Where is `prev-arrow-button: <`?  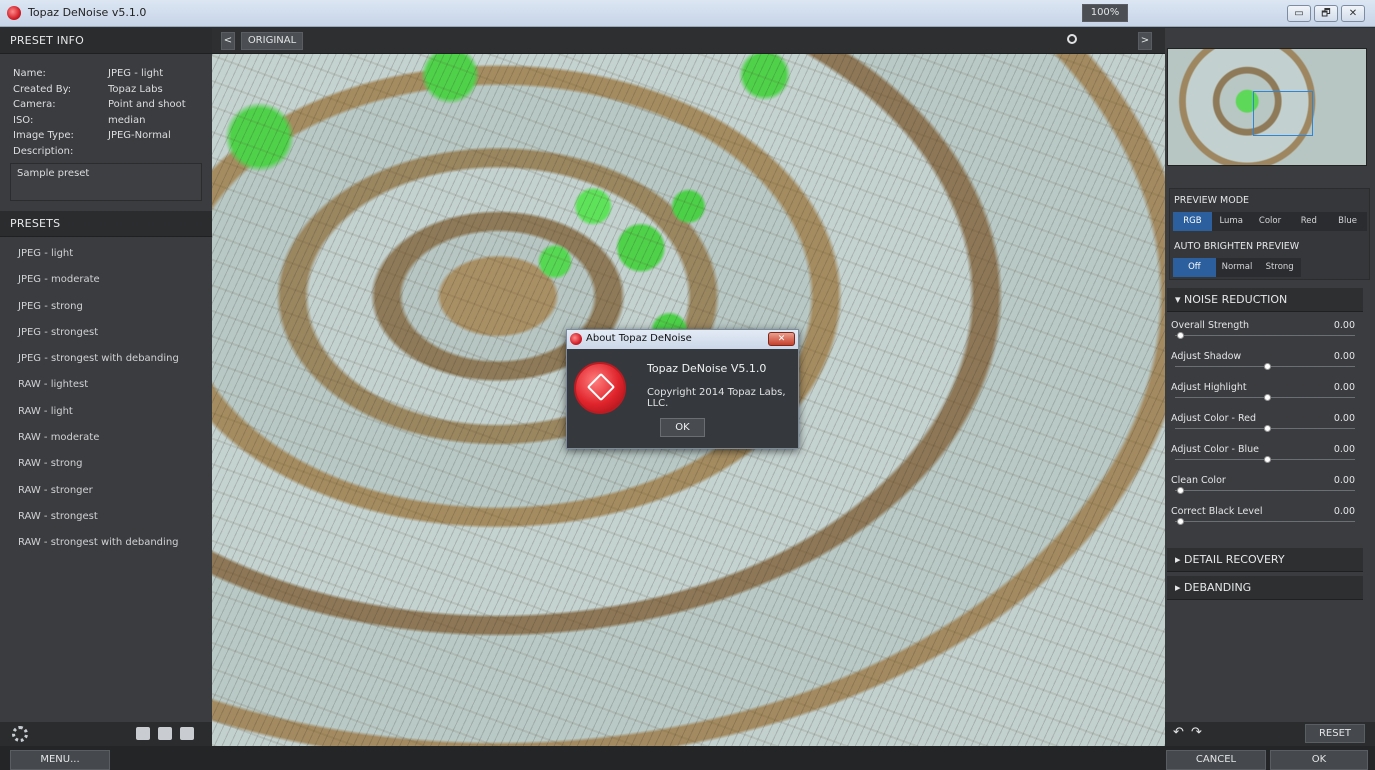 prev-arrow-button: < is located at coordinates (228, 41).